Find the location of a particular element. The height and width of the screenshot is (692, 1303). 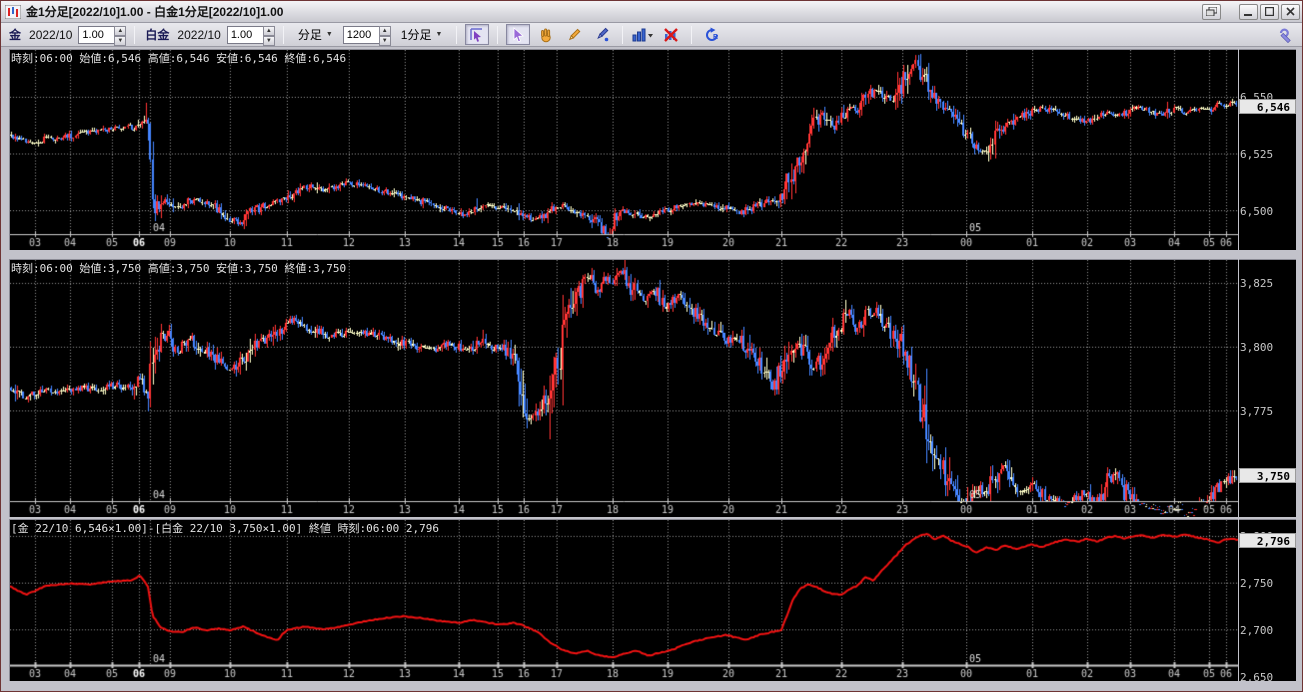

gold-multiplier-up-icon: ▲ is located at coordinates (120, 30).